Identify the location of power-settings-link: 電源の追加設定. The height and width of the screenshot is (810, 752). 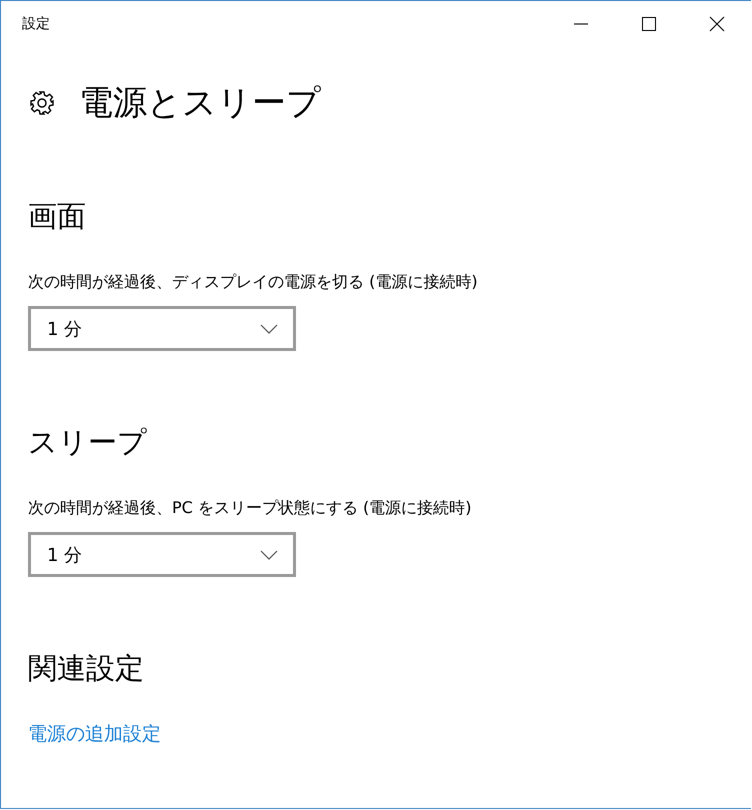
(94, 734).